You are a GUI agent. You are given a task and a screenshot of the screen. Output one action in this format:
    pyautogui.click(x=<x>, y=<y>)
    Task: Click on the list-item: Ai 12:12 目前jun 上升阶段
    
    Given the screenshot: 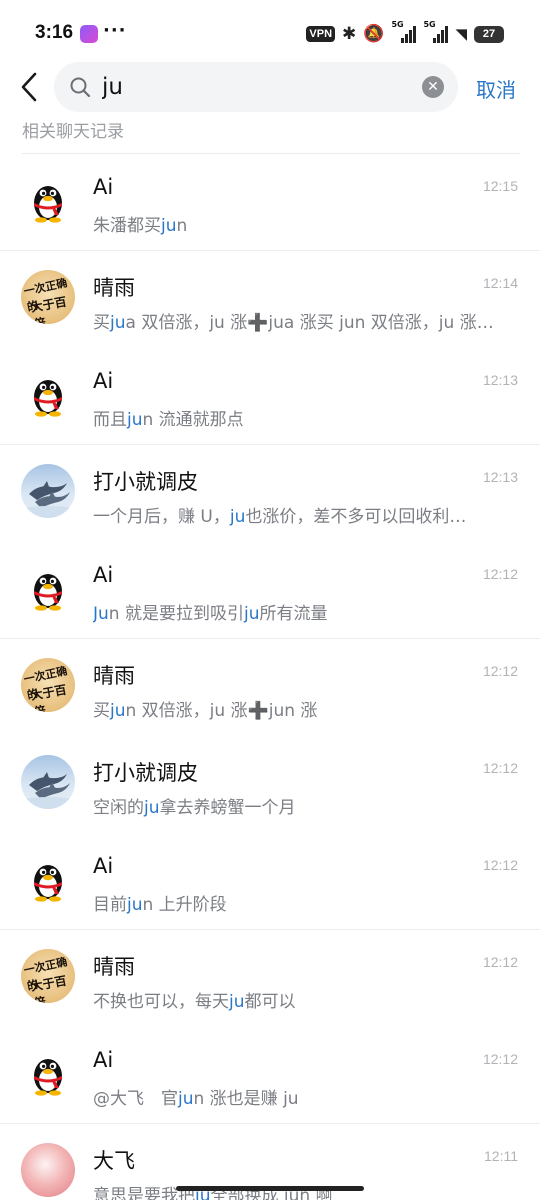 What is the action you would take?
    pyautogui.click(x=270, y=881)
    